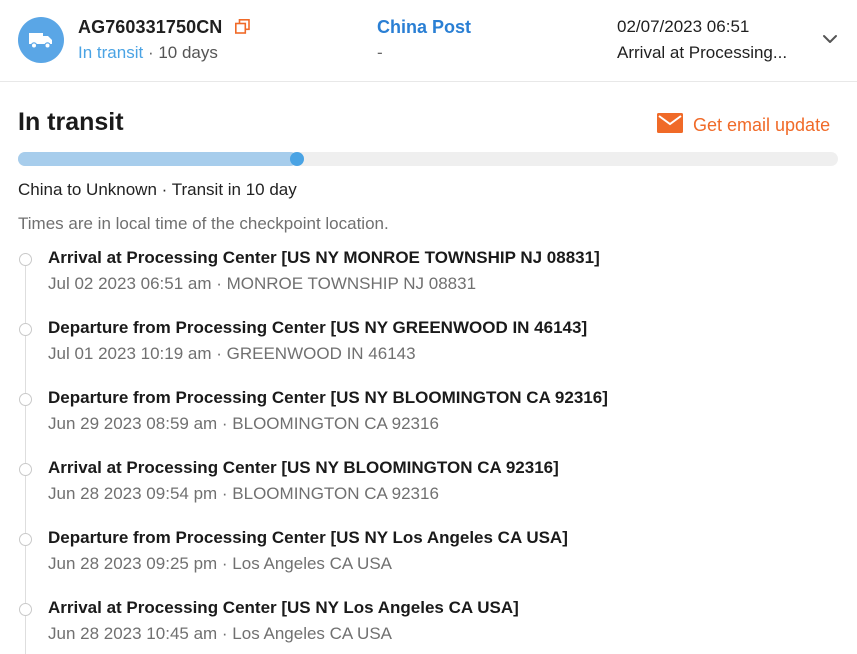  I want to click on chevron-down-icon, so click(830, 41).